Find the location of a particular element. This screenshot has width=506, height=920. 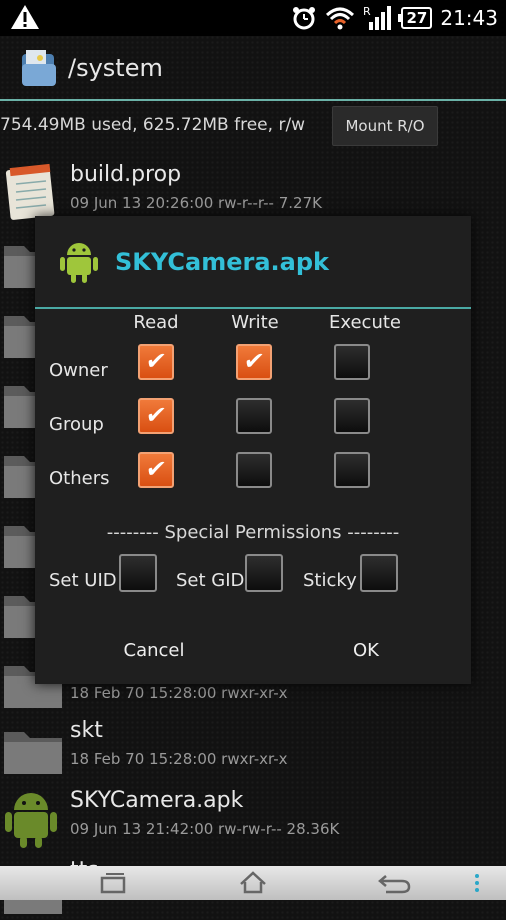

set-uid-checkbox is located at coordinates (138, 573).